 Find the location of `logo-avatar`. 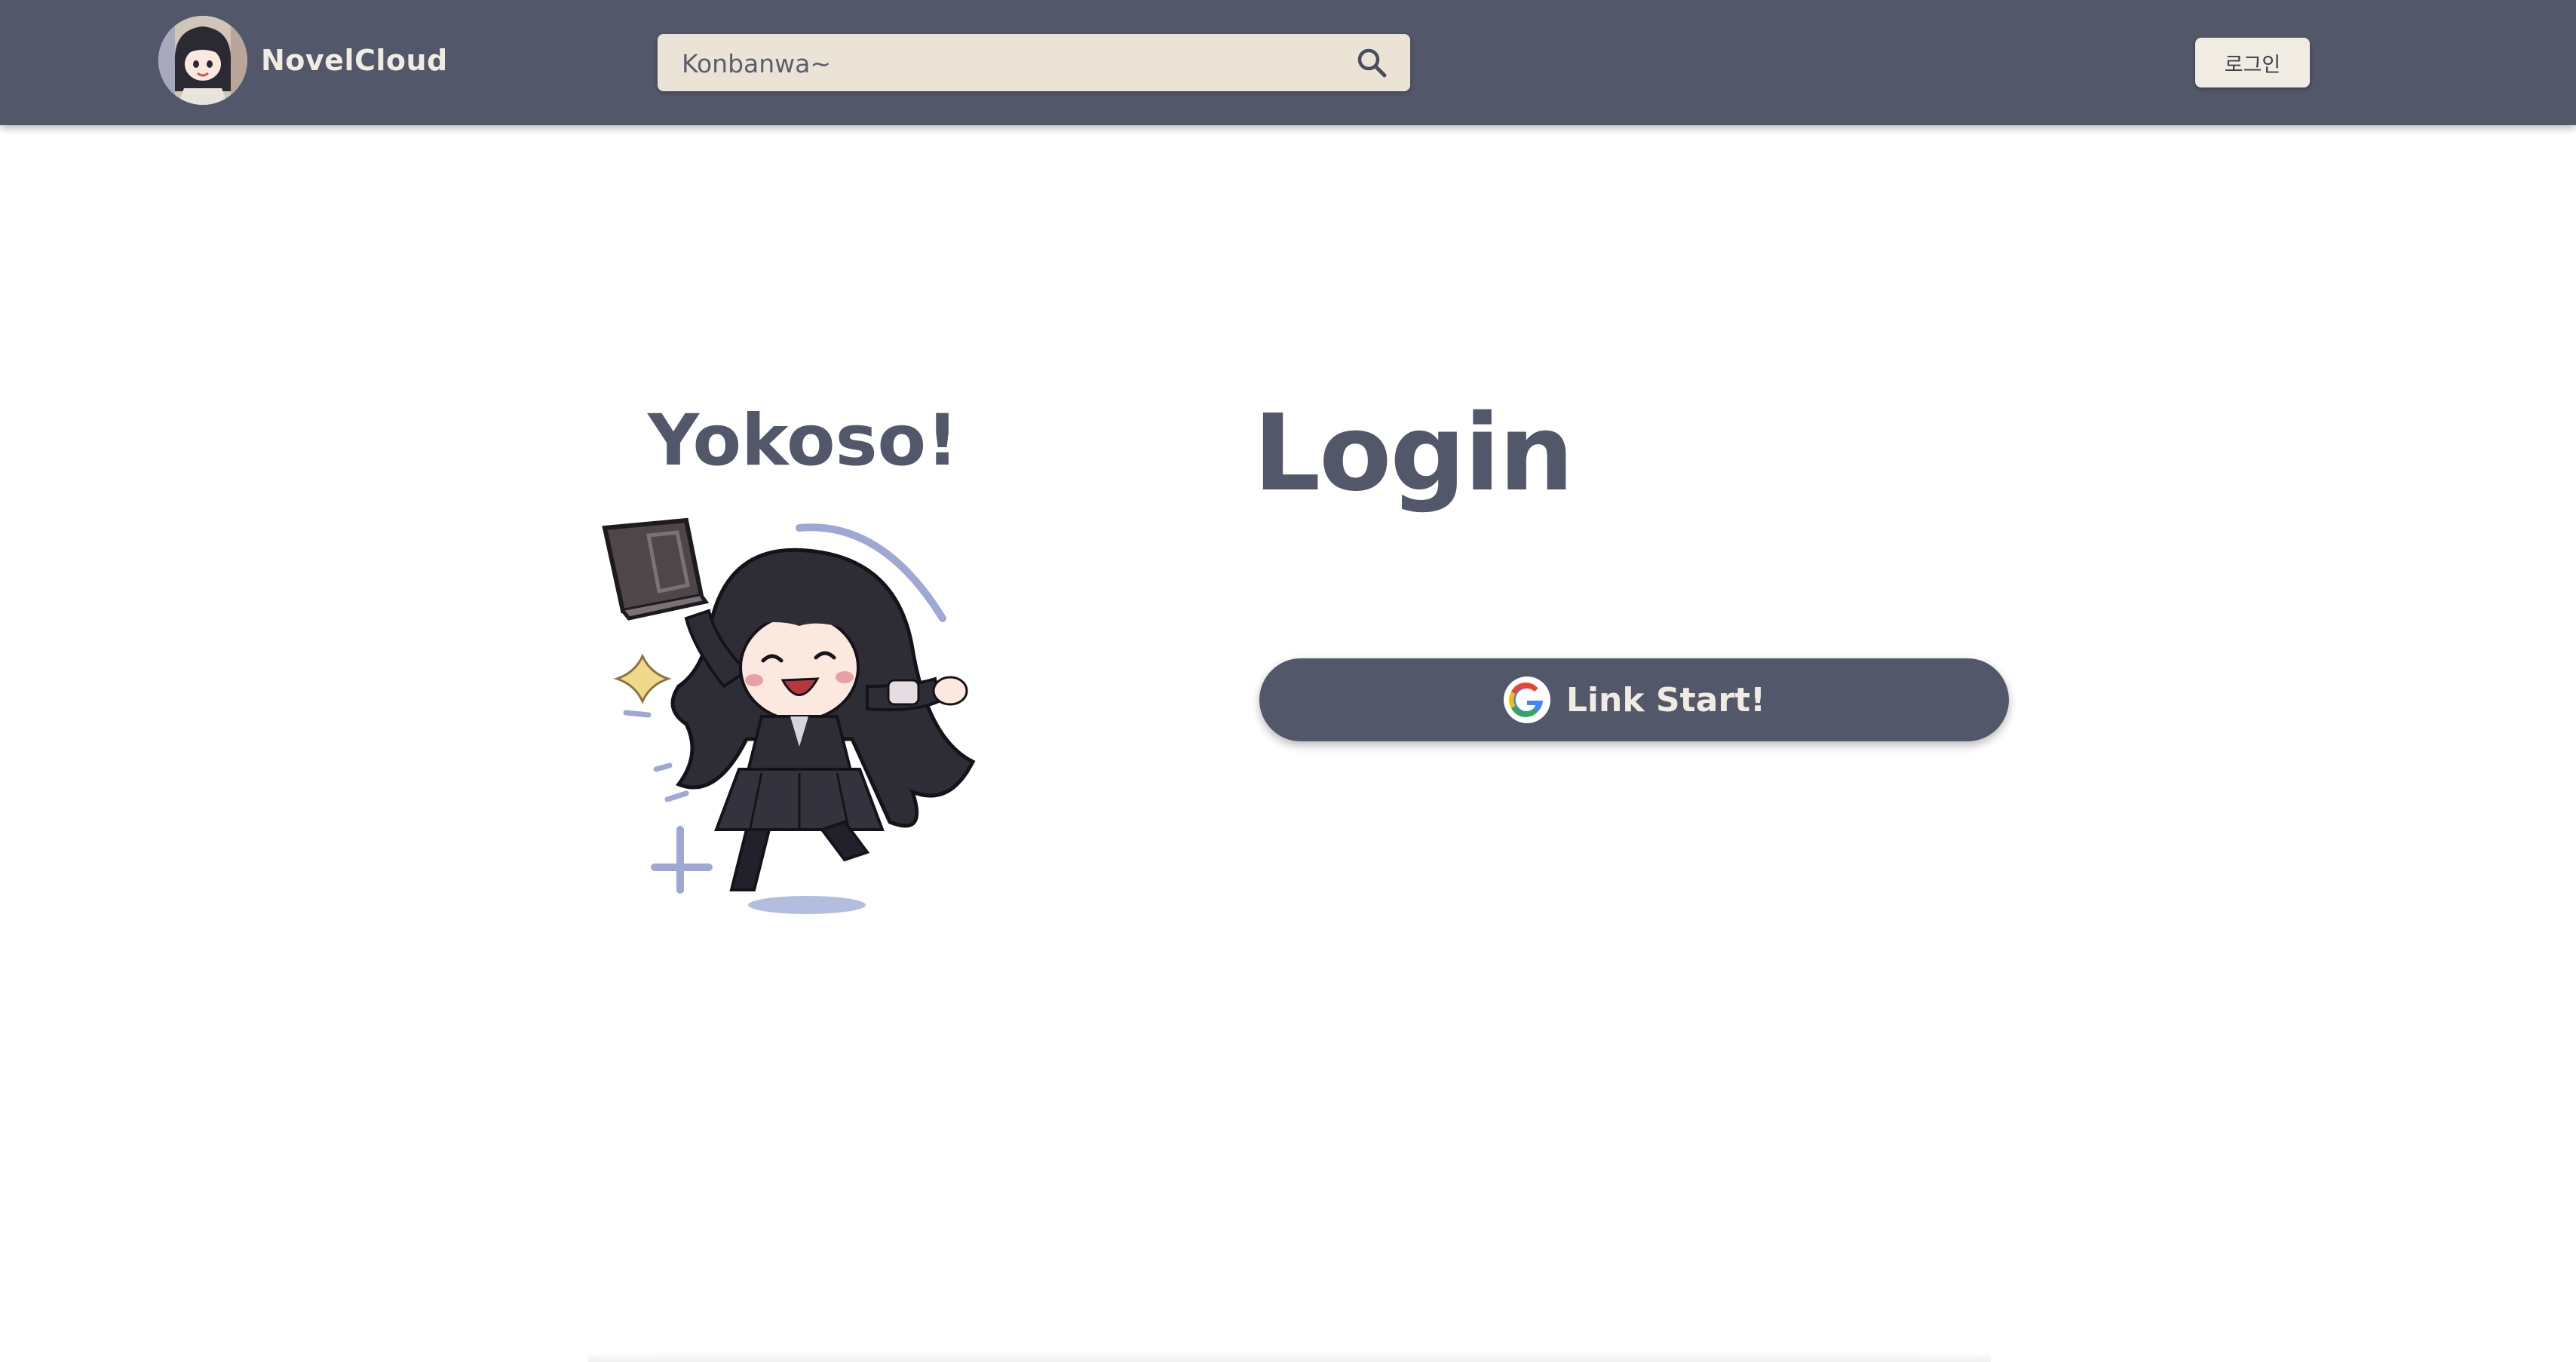

logo-avatar is located at coordinates (202, 61).